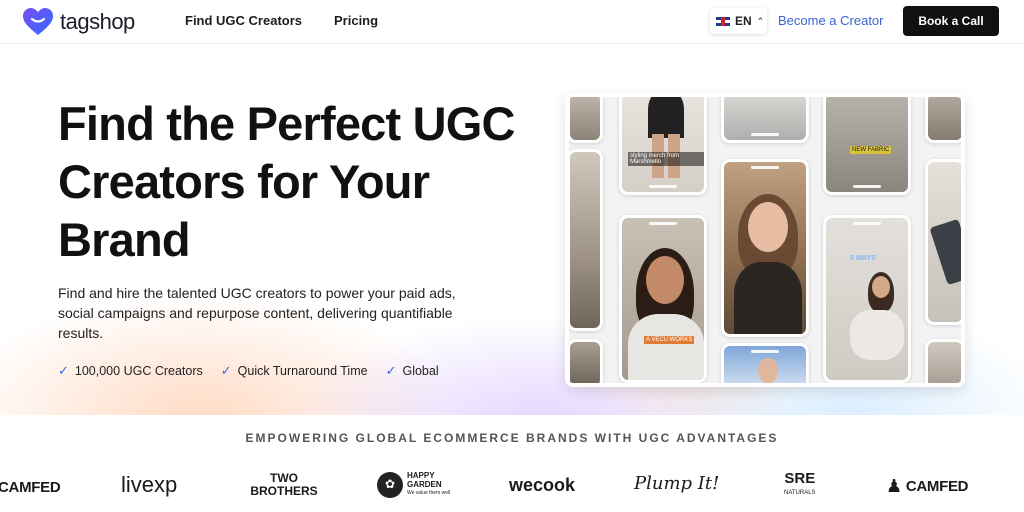 This screenshot has height=512, width=1024. Describe the element at coordinates (723, 21) in the screenshot. I see `uk-flag-icon` at that location.